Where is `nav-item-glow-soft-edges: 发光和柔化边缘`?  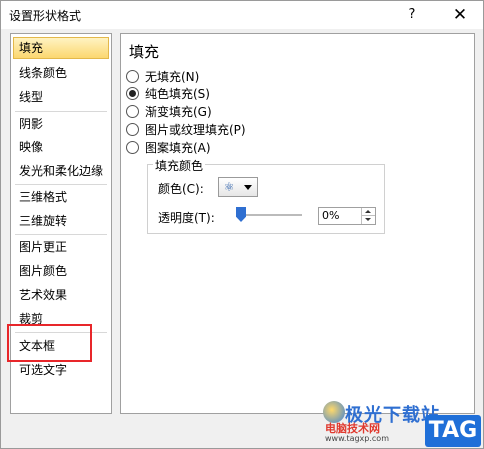
nav-item-glow-soft-edges: 发光和柔化边缘 is located at coordinates (61, 171).